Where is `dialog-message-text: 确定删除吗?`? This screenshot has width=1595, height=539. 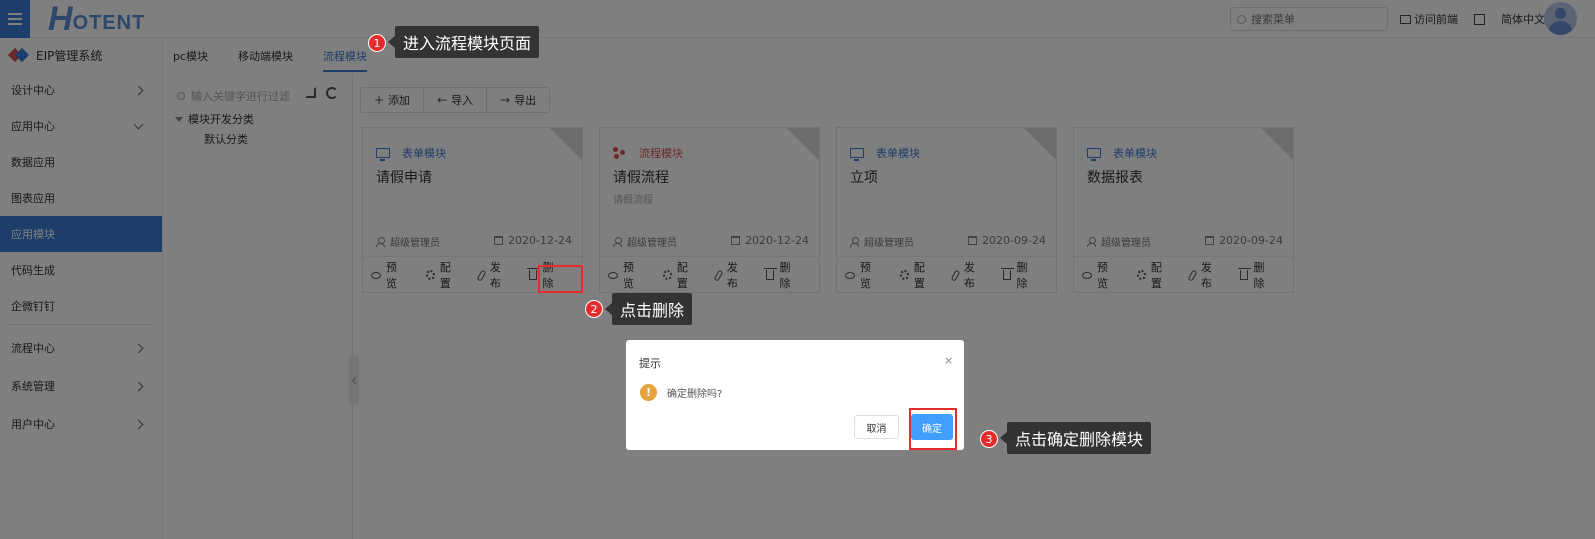 dialog-message-text: 确定删除吗? is located at coordinates (695, 394).